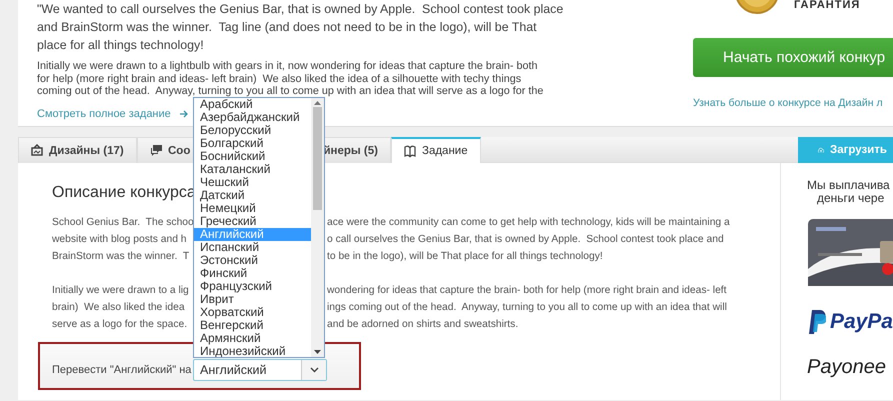  What do you see at coordinates (287, 27) in the screenshot?
I see `brief-text-line: and BrainStorm was the winner. Tag line (and does not need to be in the logo), will be That` at bounding box center [287, 27].